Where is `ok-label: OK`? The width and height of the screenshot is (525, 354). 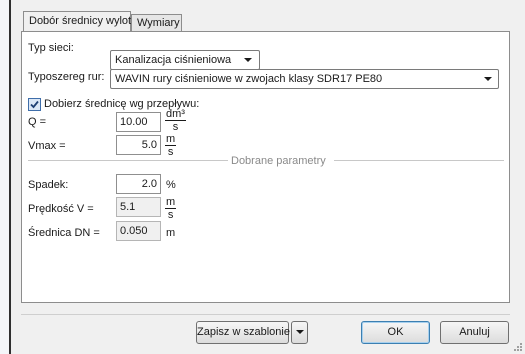 ok-label: OK is located at coordinates (395, 332).